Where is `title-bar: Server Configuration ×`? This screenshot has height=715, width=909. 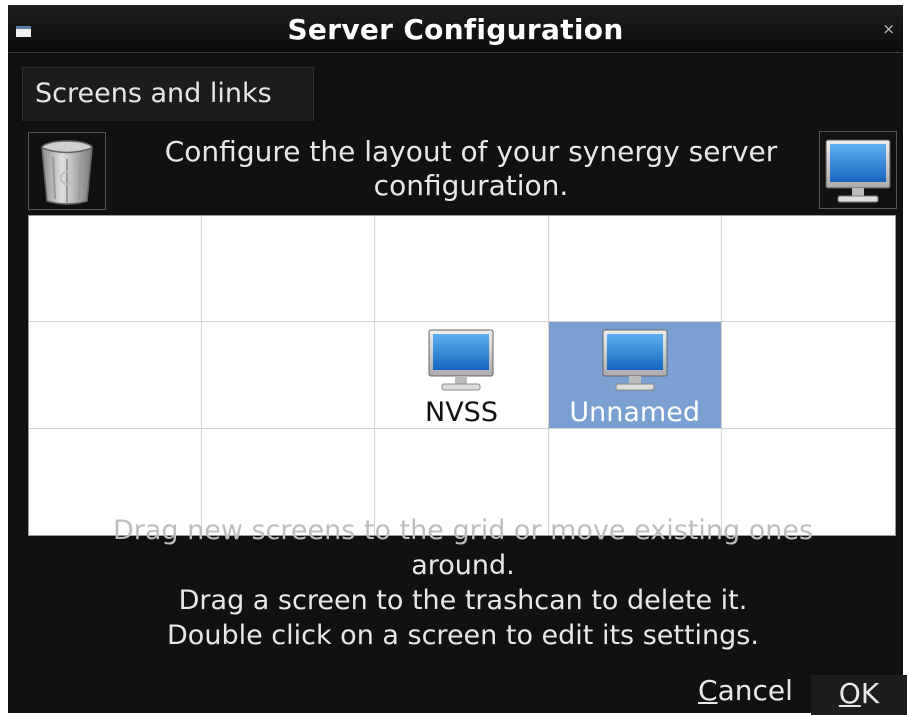
title-bar: Server Configuration × is located at coordinates (455, 29).